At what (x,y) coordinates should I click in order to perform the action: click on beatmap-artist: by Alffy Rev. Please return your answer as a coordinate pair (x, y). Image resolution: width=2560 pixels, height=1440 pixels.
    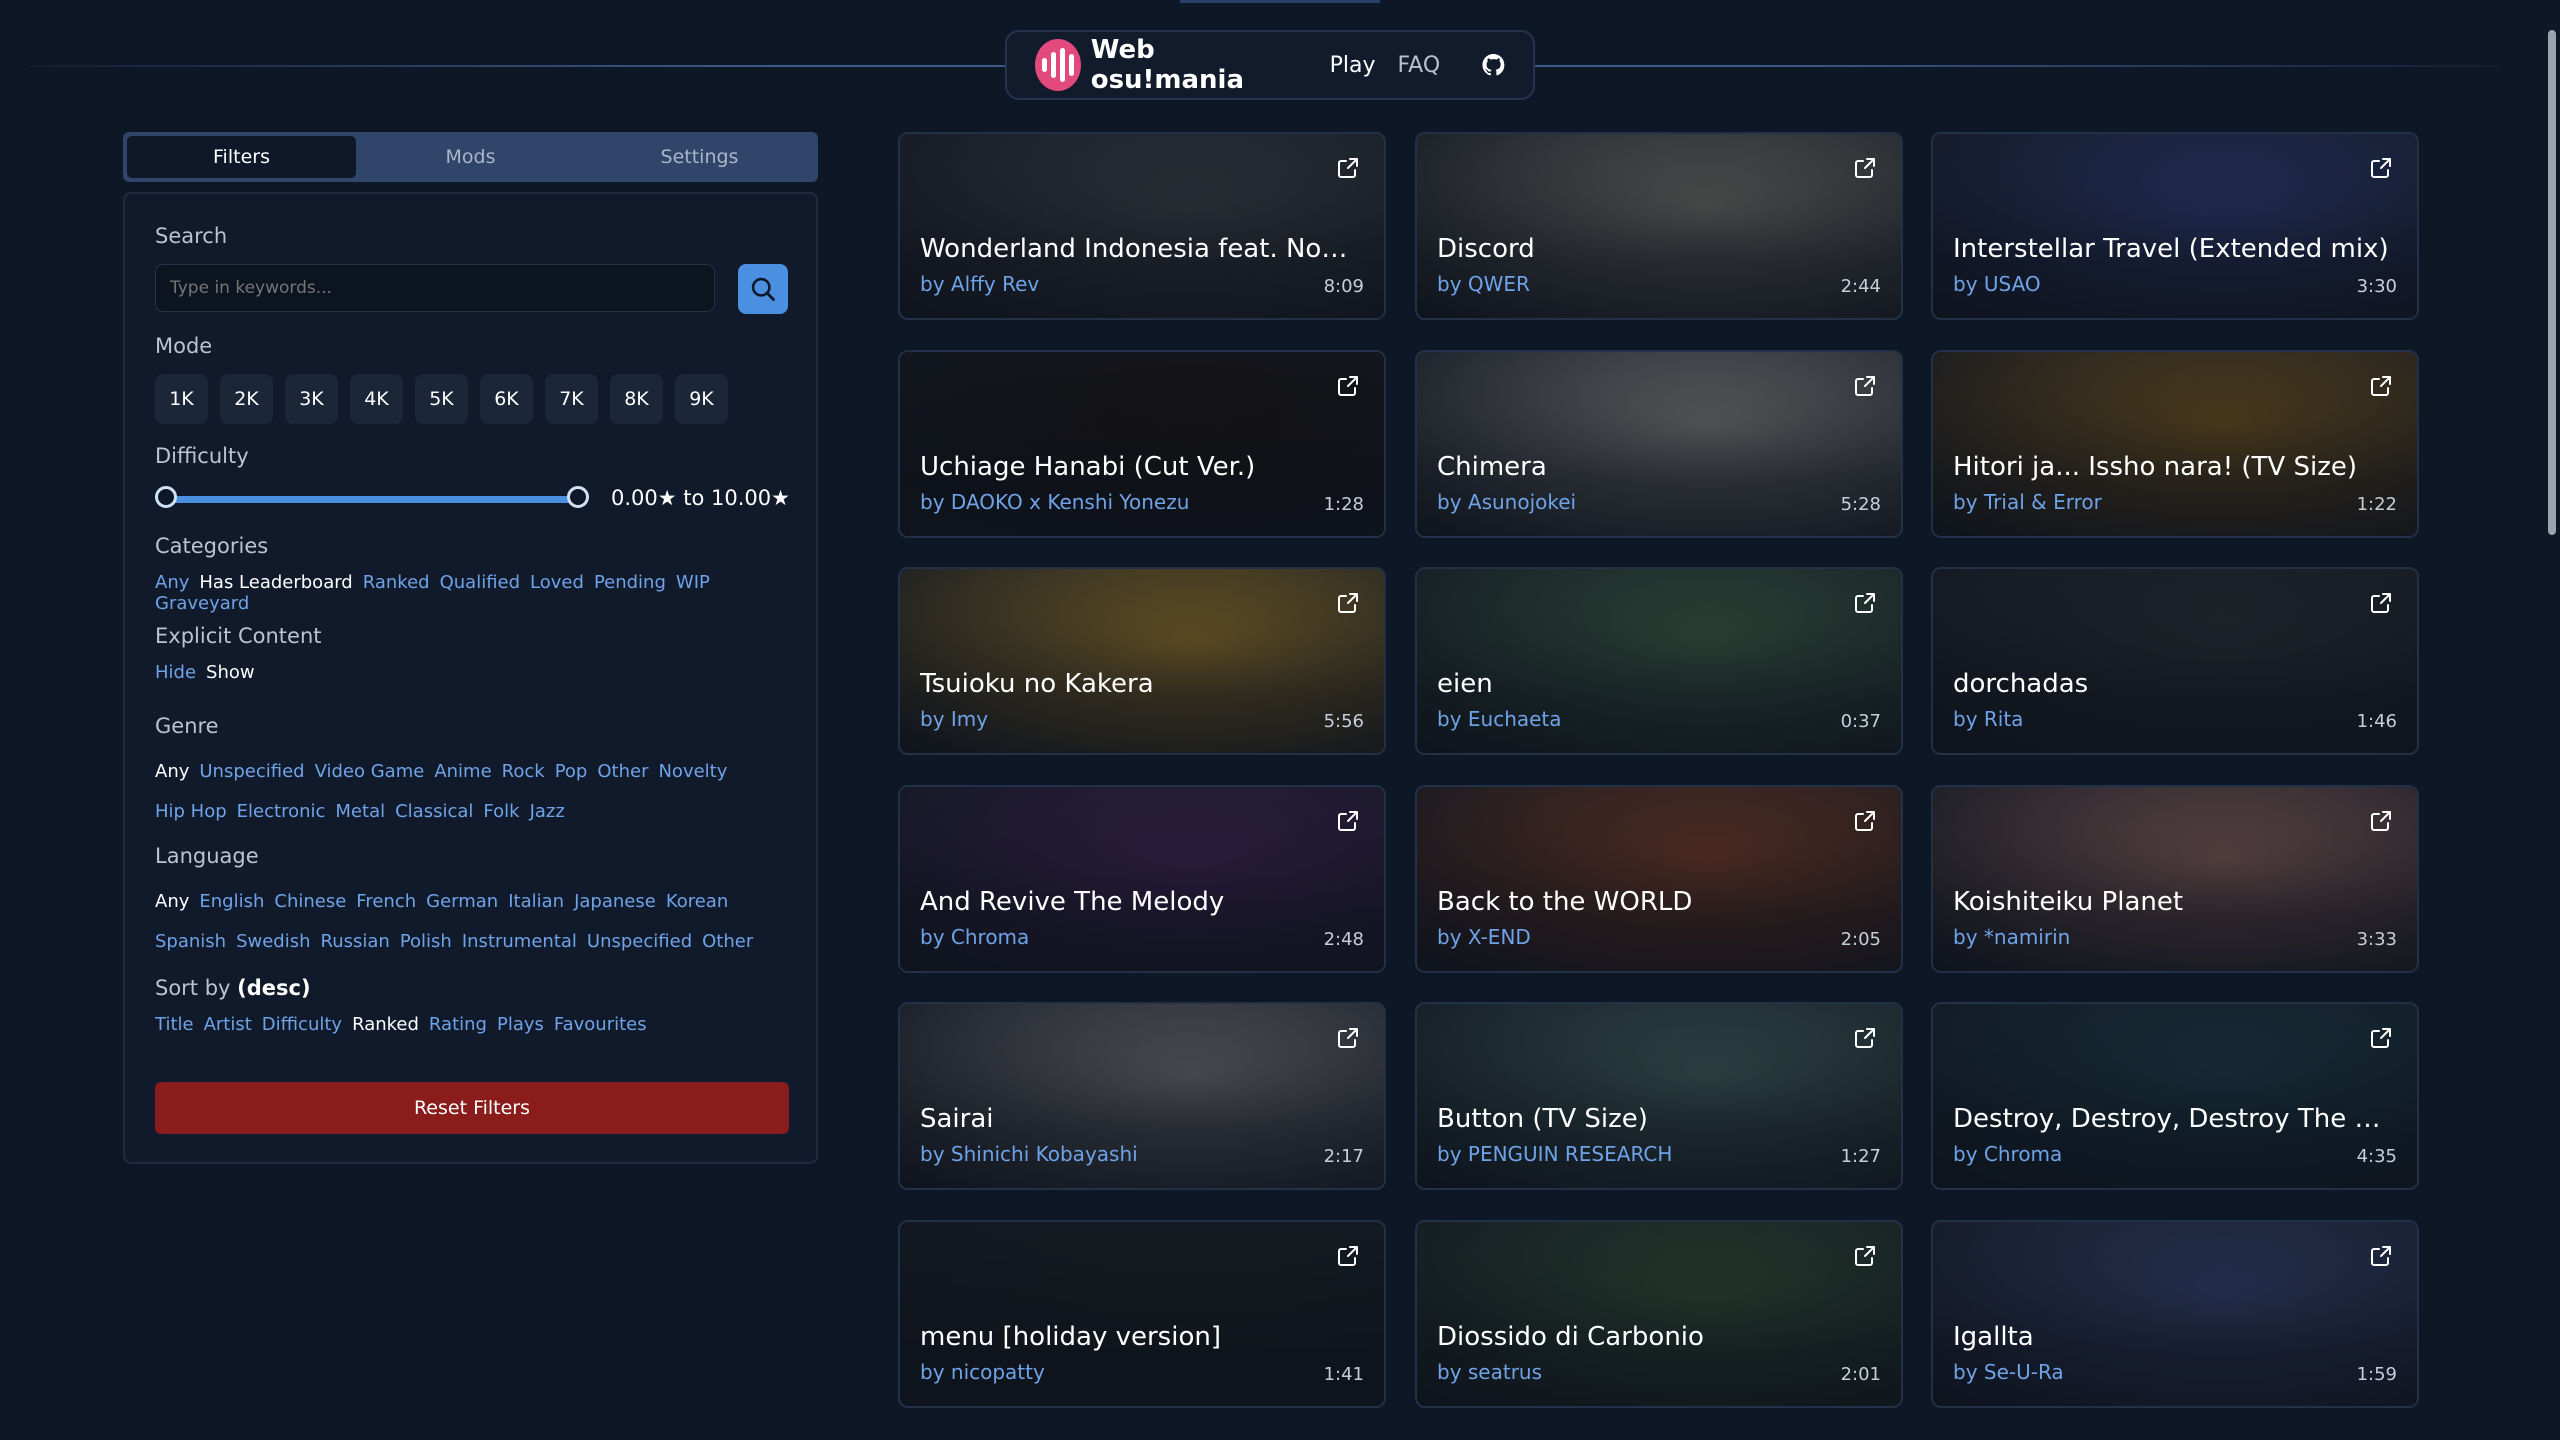
    Looking at the image, I should click on (979, 284).